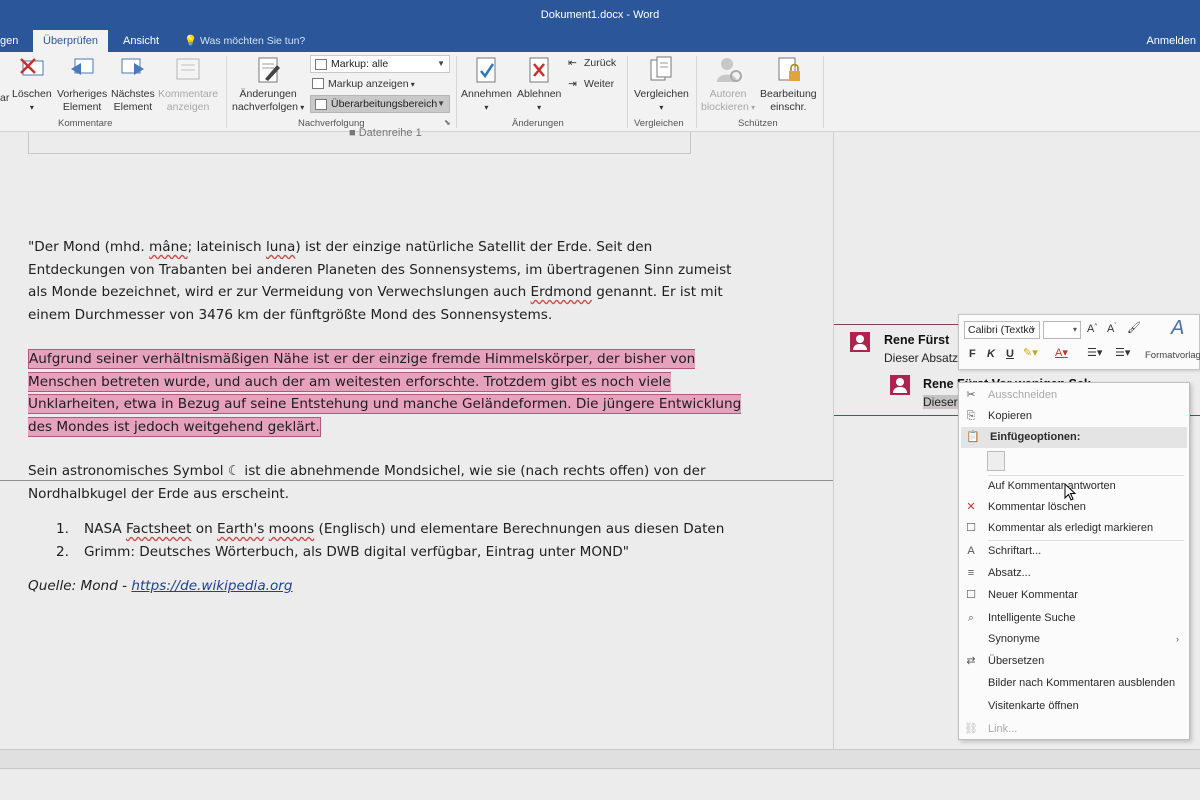 The image size is (1200, 800). I want to click on comment-author: Rene Fürst, so click(917, 340).